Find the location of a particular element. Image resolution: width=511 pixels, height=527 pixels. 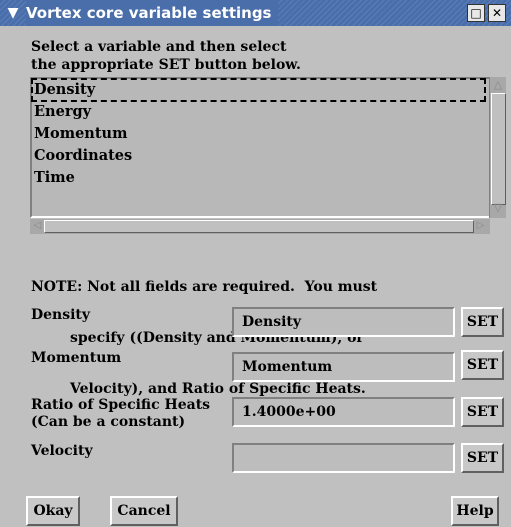

ratio-specific-heats-field: 1.4000e+00 is located at coordinates (343, 412).